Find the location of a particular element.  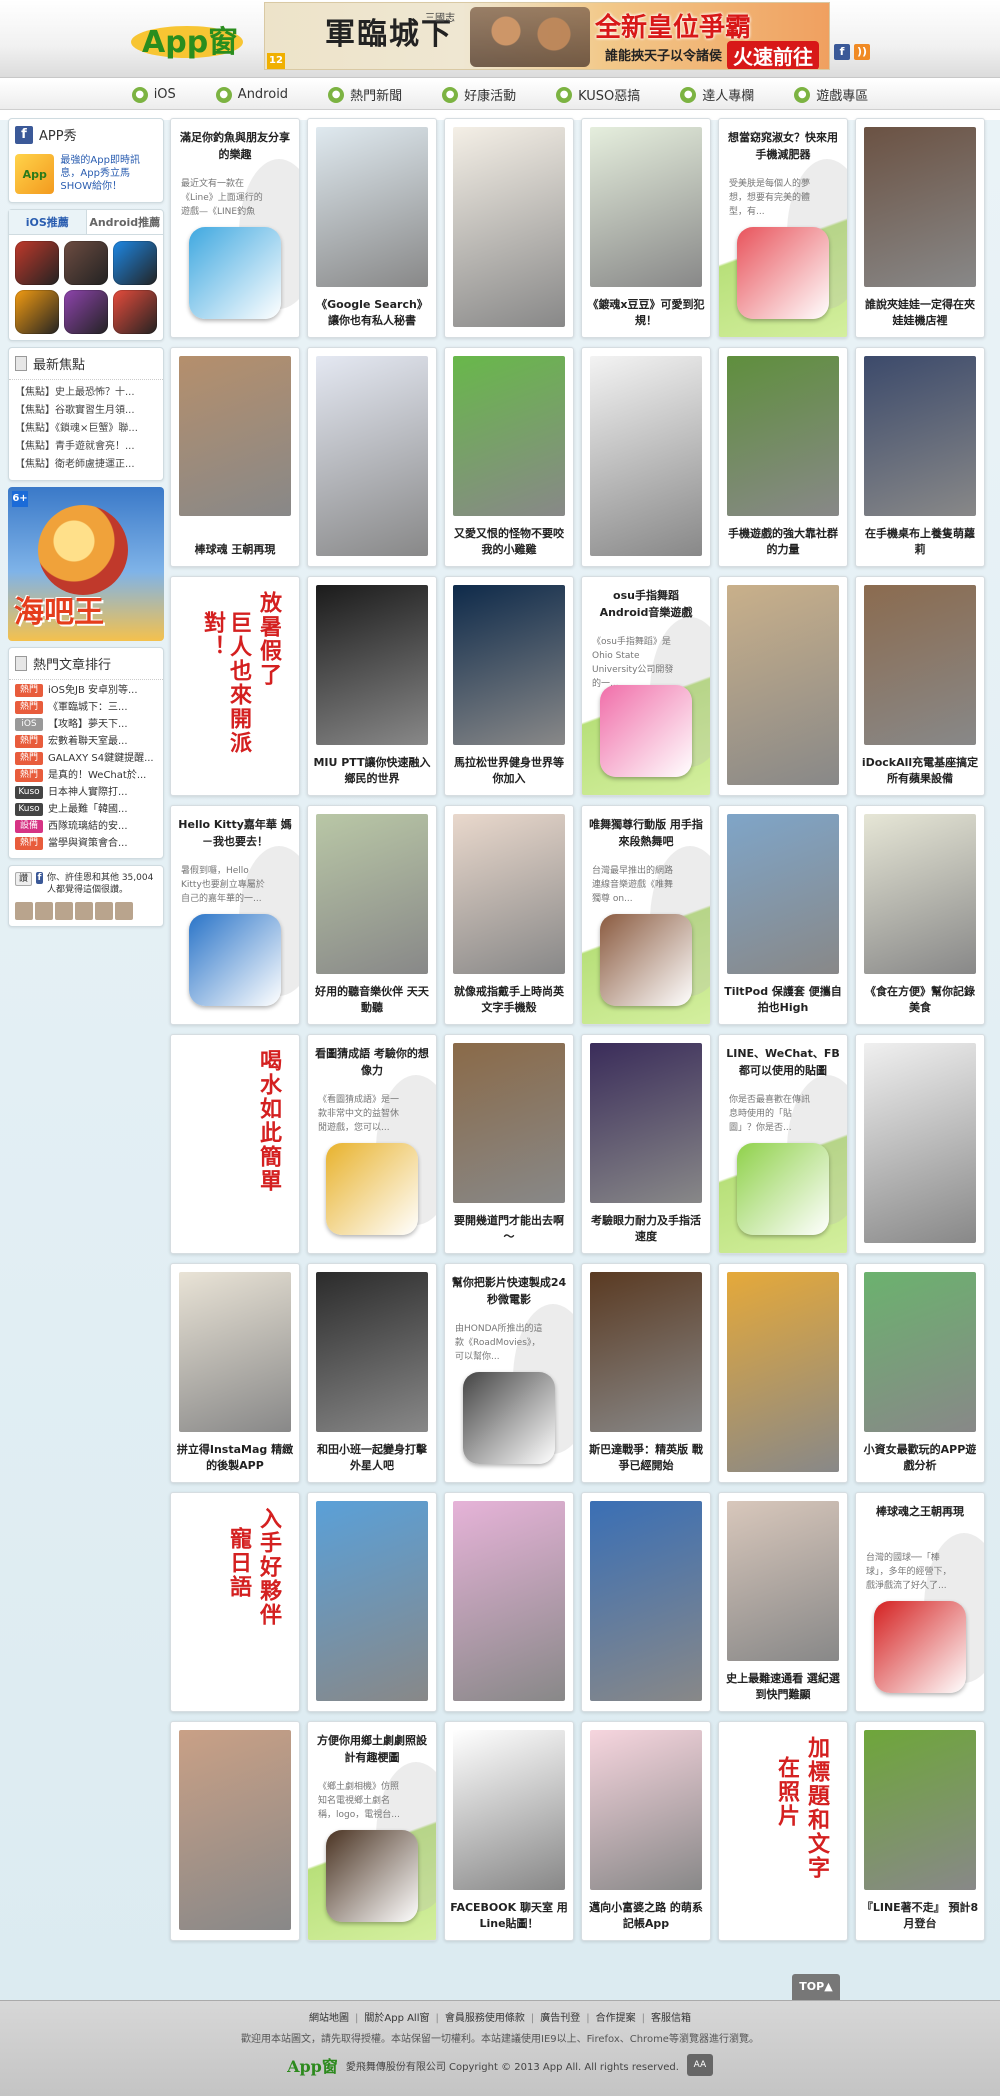

article-card: 《鍍魂x豆豆》可愛到犯規！ is located at coordinates (646, 228).